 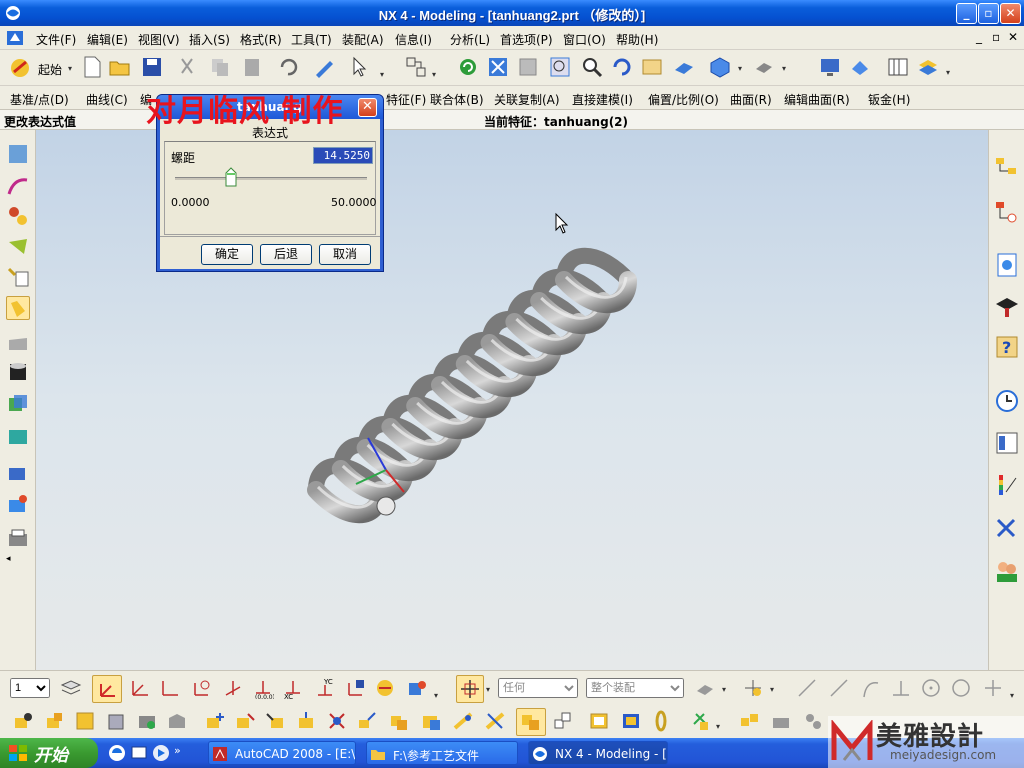 I want to click on surface-icon, so click(x=18, y=246).